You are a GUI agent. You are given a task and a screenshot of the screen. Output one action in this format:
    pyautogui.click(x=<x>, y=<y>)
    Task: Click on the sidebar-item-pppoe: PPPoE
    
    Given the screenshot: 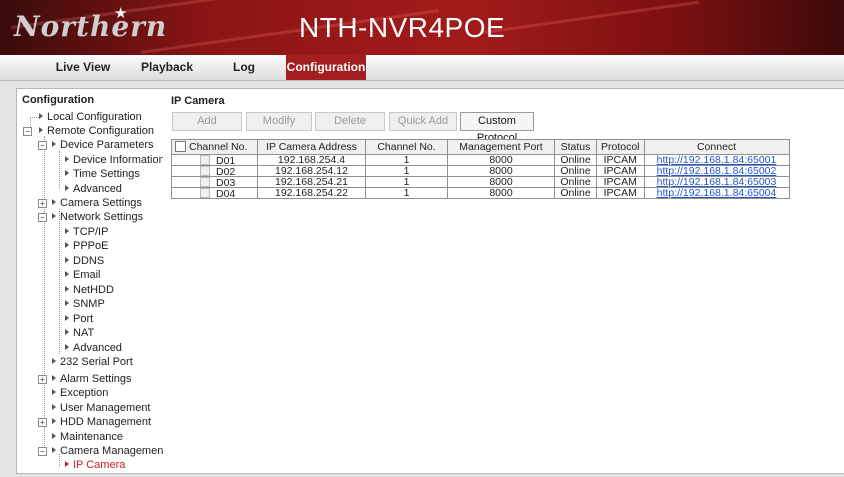 What is the action you would take?
    pyautogui.click(x=86, y=246)
    